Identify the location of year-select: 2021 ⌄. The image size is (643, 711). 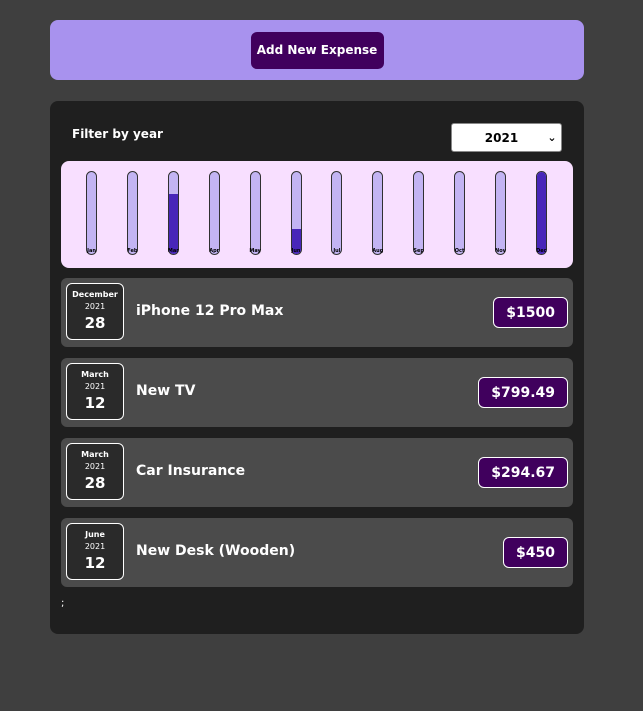
(506, 137).